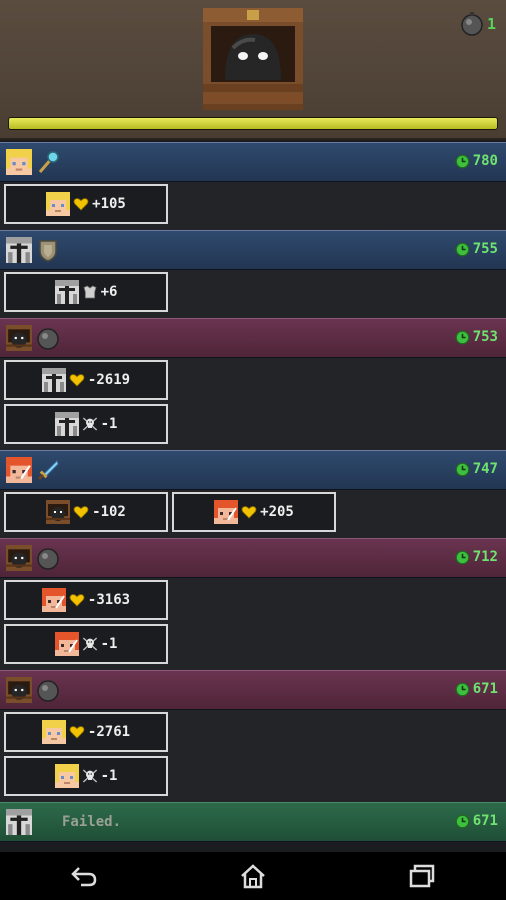  What do you see at coordinates (48, 162) in the screenshot?
I see `magic-wand-icon` at bounding box center [48, 162].